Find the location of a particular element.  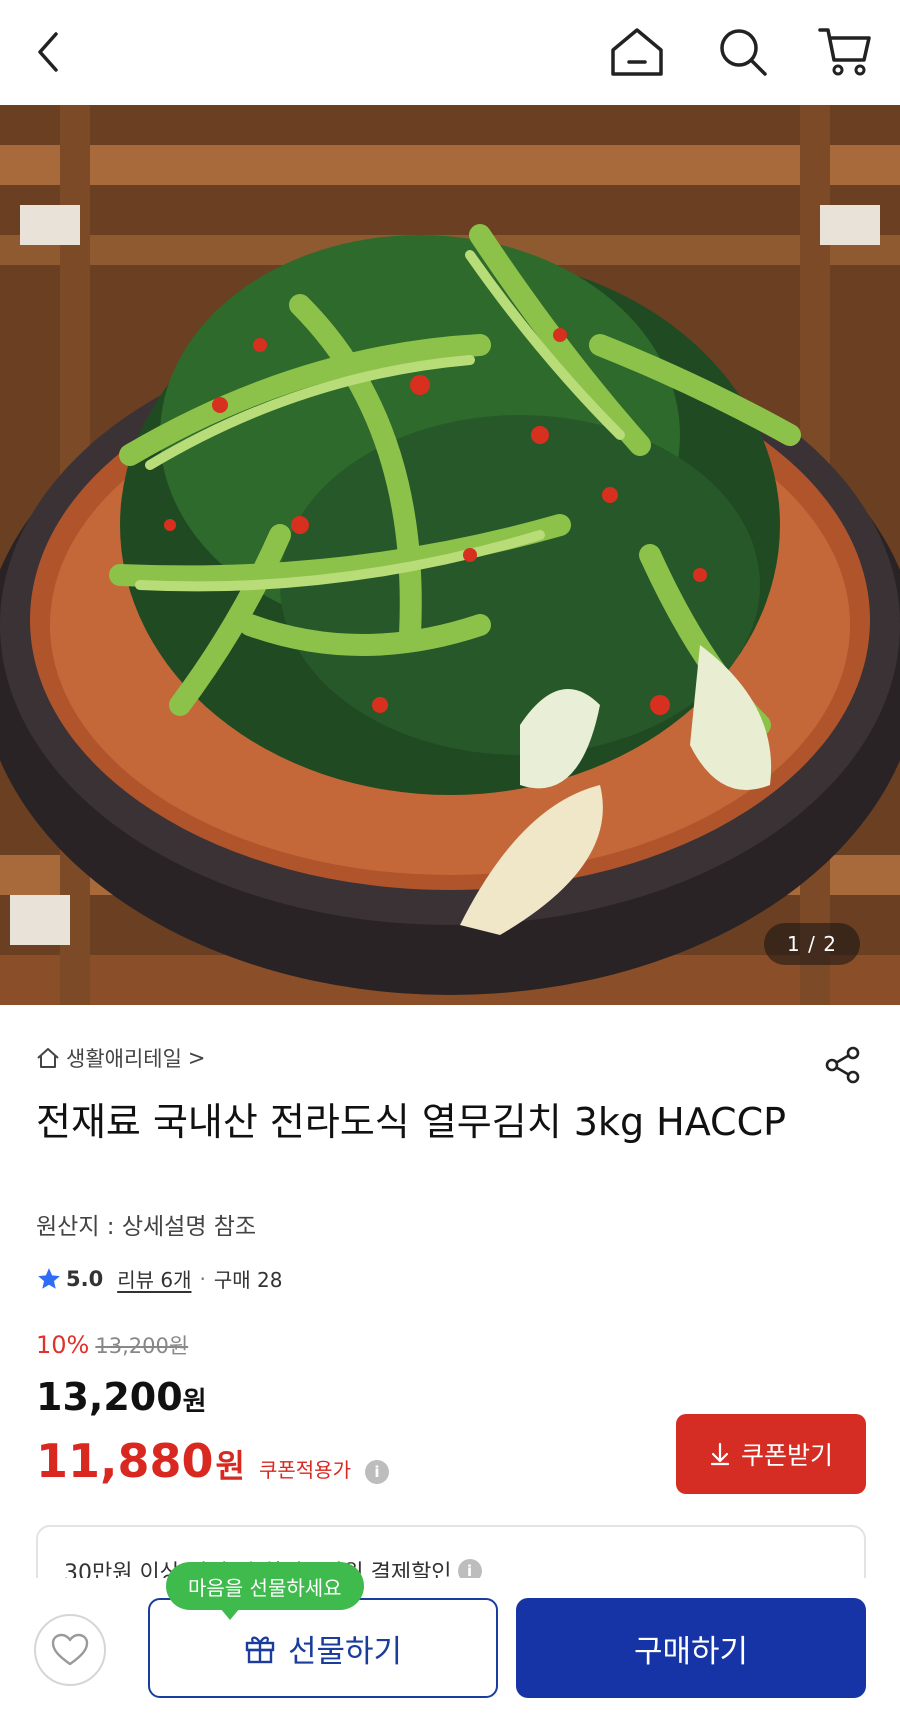

bottom-action-bar: 선물하기 마음을 선물하세요 구매하기 is located at coordinates (450, 1638).